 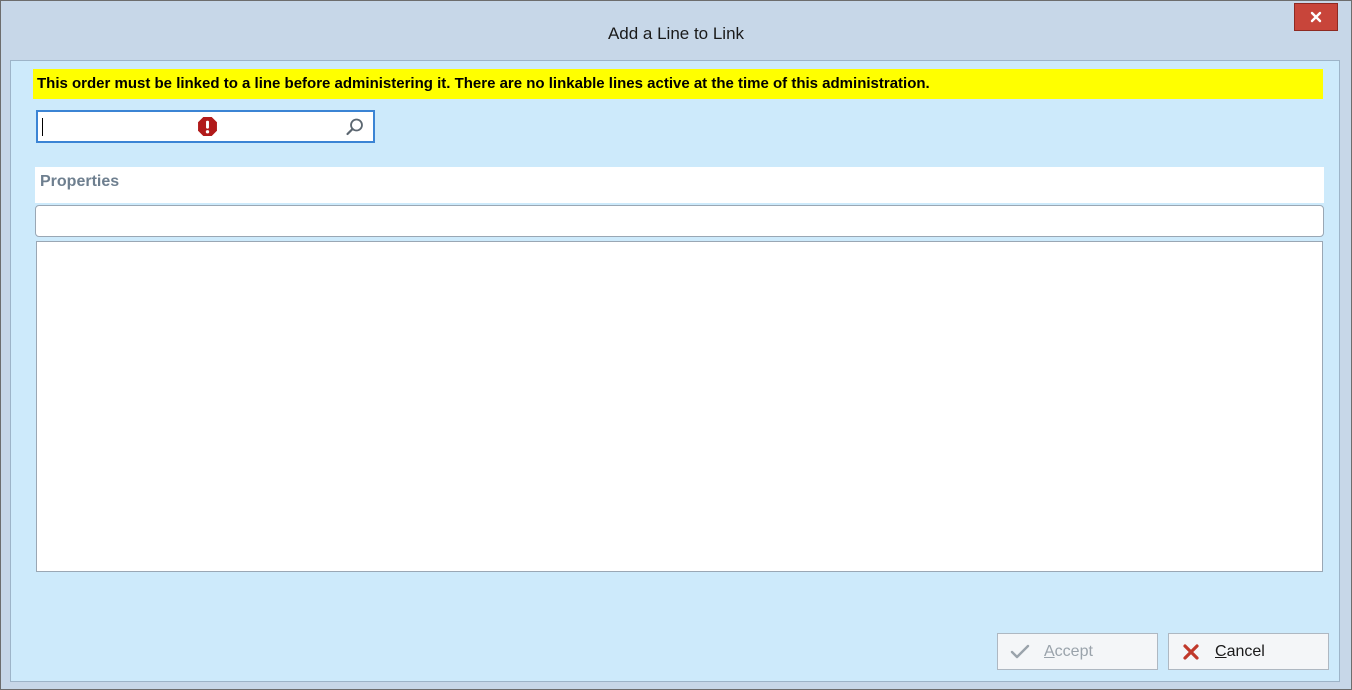 I want to click on close-button, so click(x=1316, y=17).